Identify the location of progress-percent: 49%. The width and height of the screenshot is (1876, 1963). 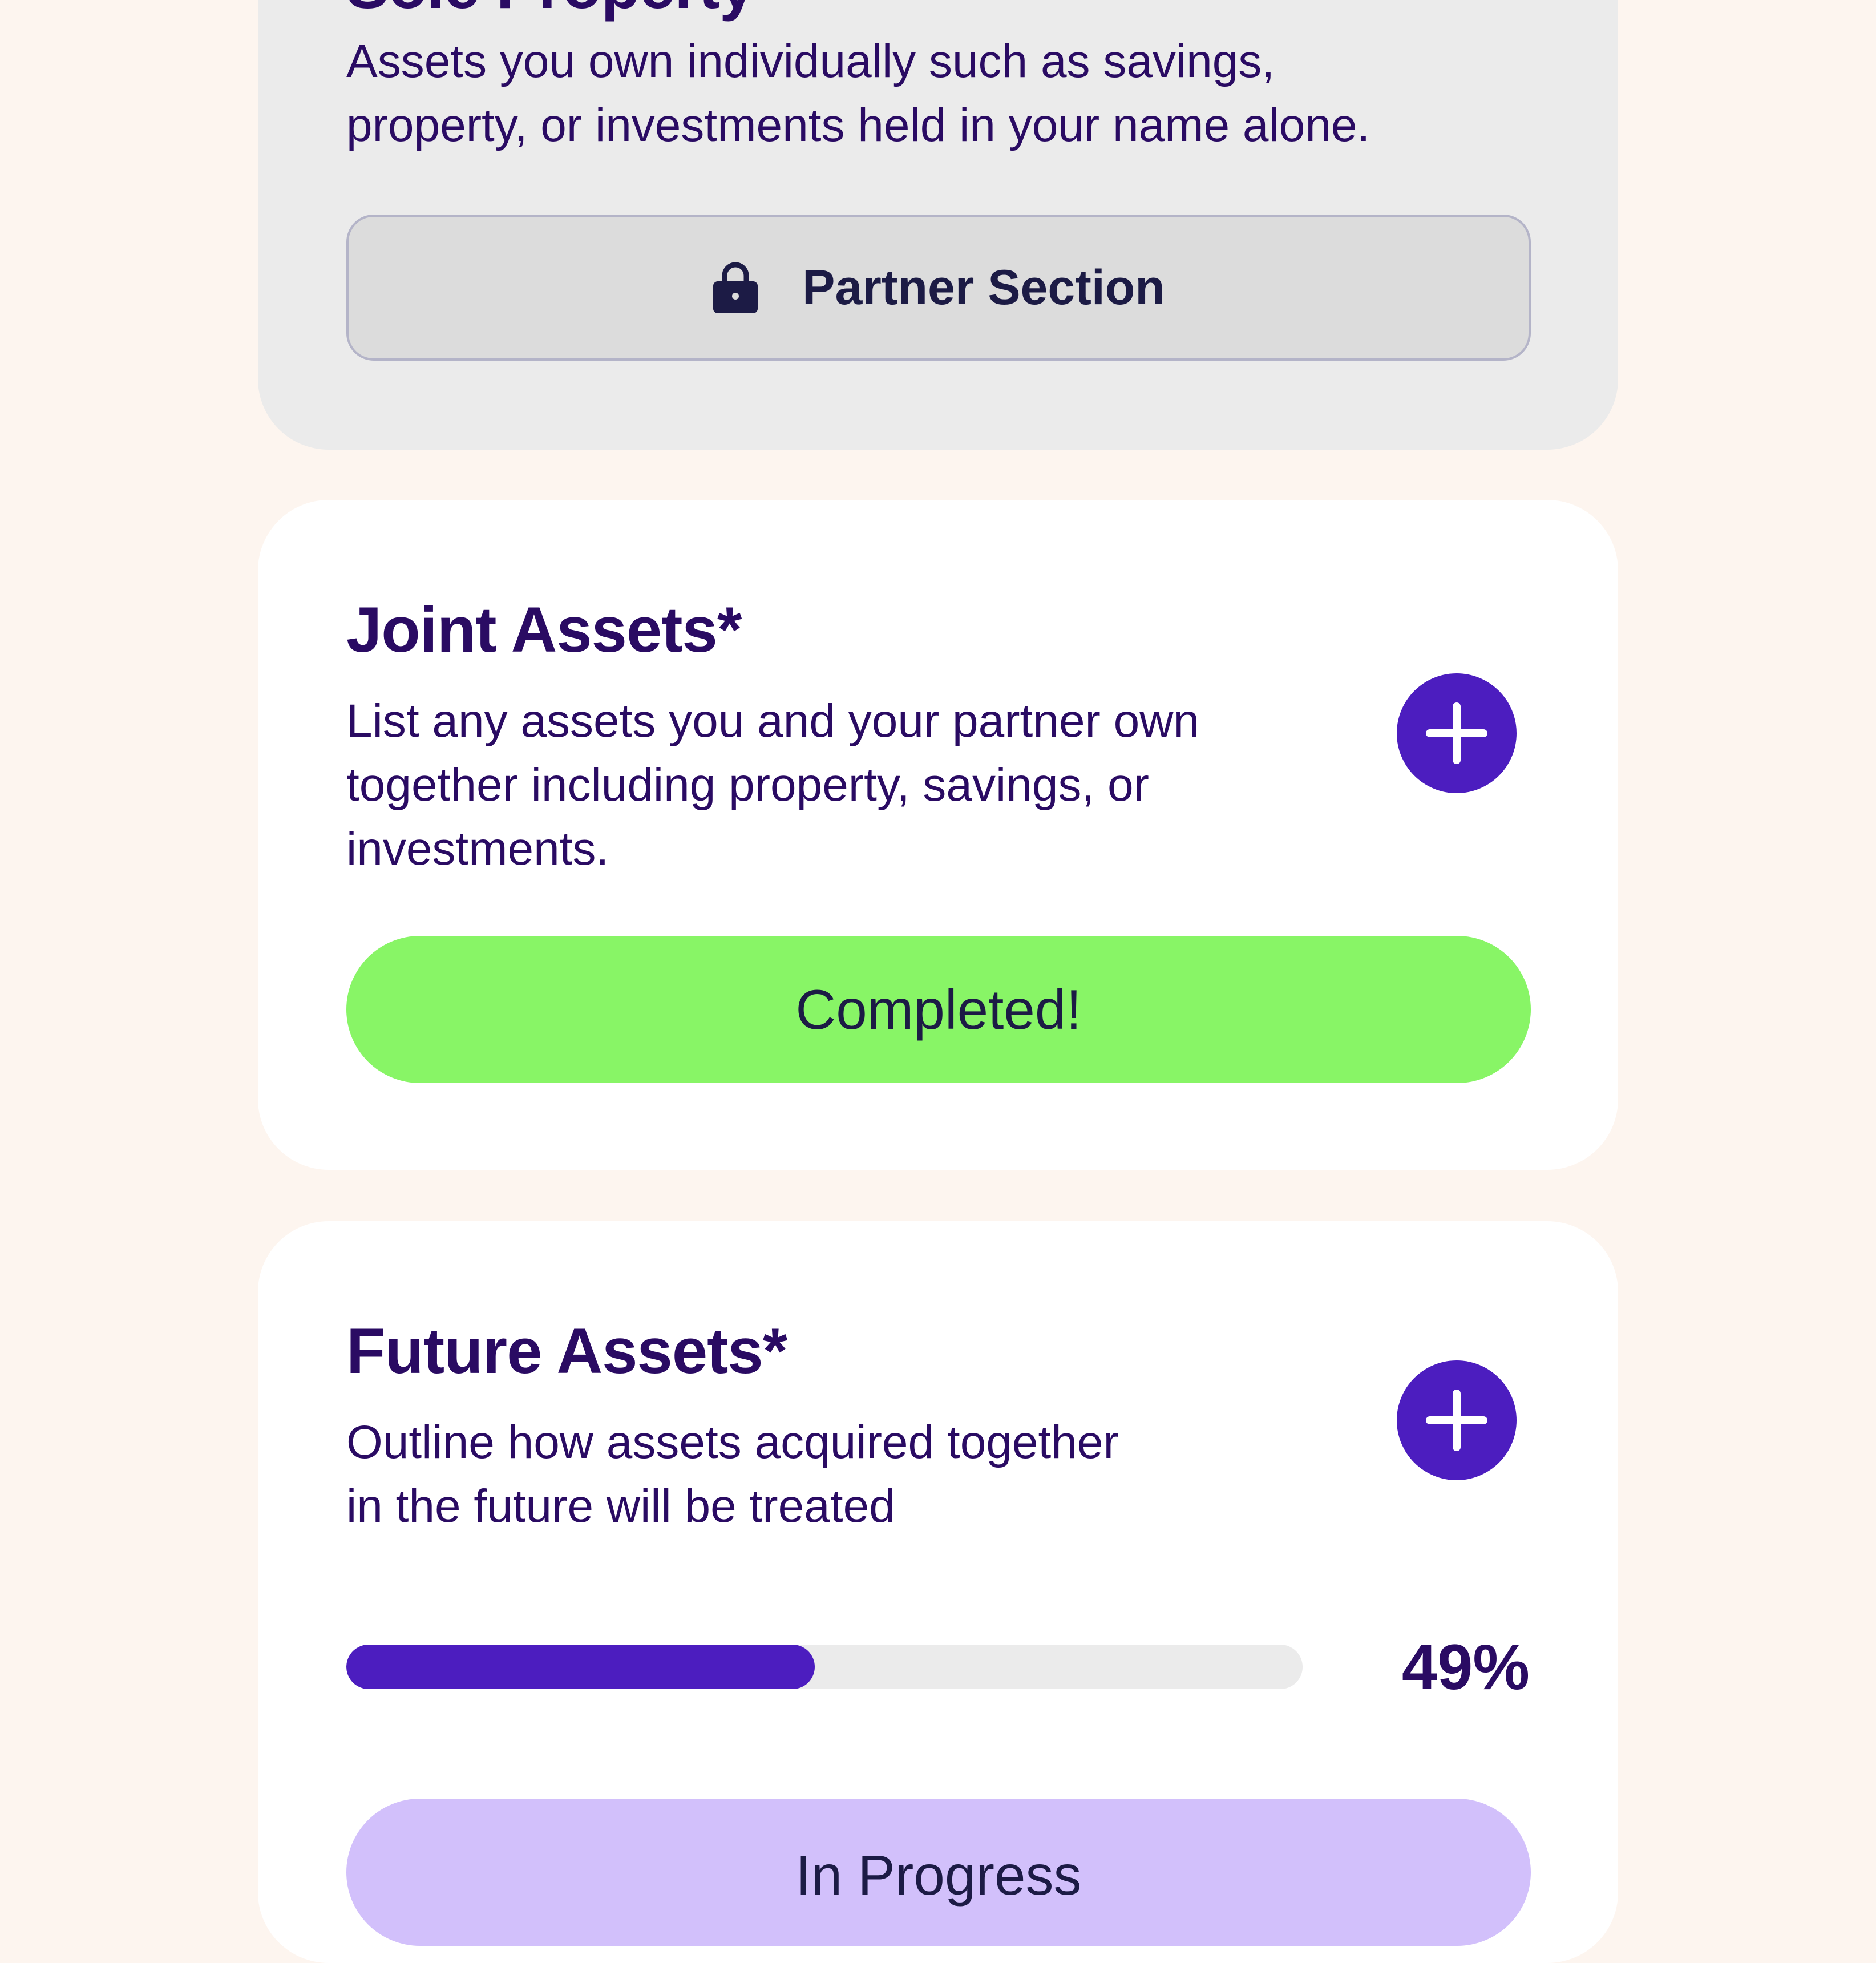
(1465, 1667).